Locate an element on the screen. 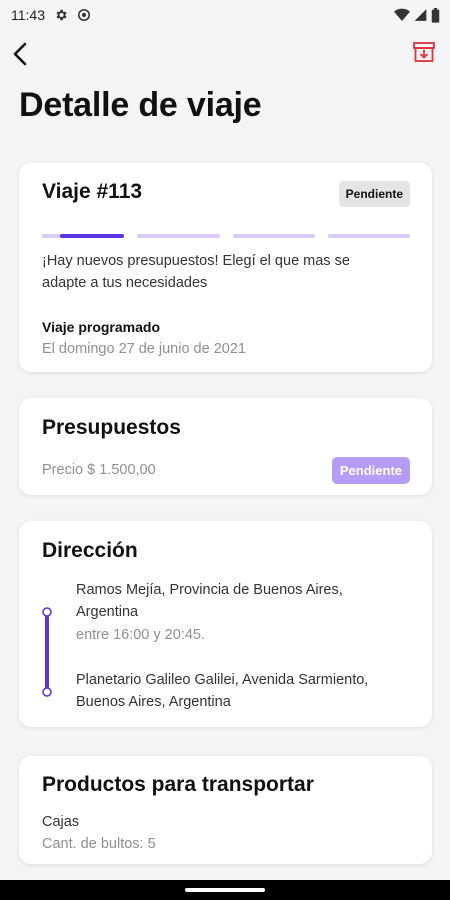 The width and height of the screenshot is (450, 900). product-name: Cajas is located at coordinates (61, 822).